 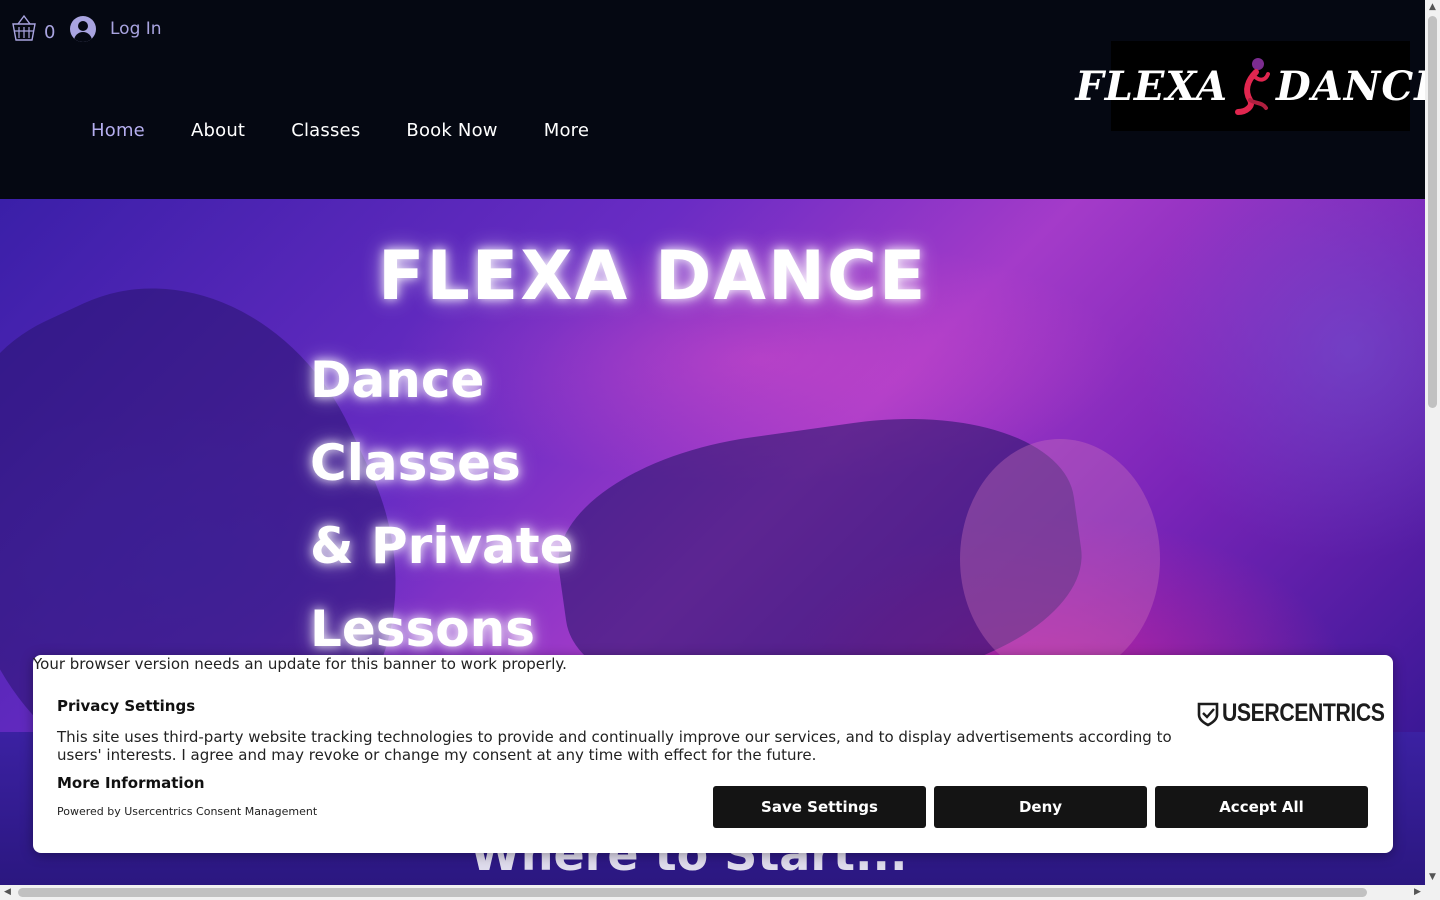 What do you see at coordinates (7, 892) in the screenshot?
I see `scroll-left-arrow-icon: ◀` at bounding box center [7, 892].